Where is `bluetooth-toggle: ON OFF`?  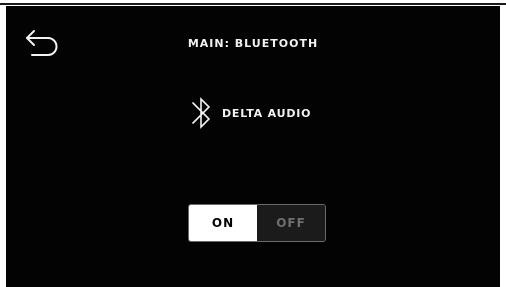 bluetooth-toggle: ON OFF is located at coordinates (257, 223).